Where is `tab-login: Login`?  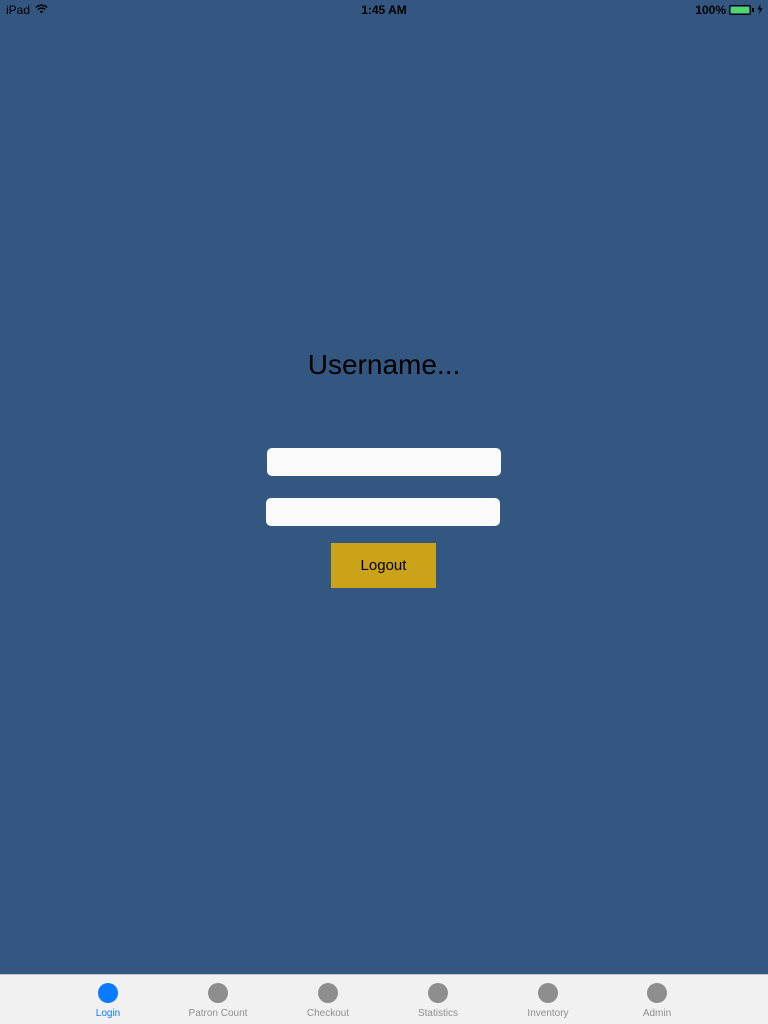
tab-login: Login is located at coordinates (108, 999).